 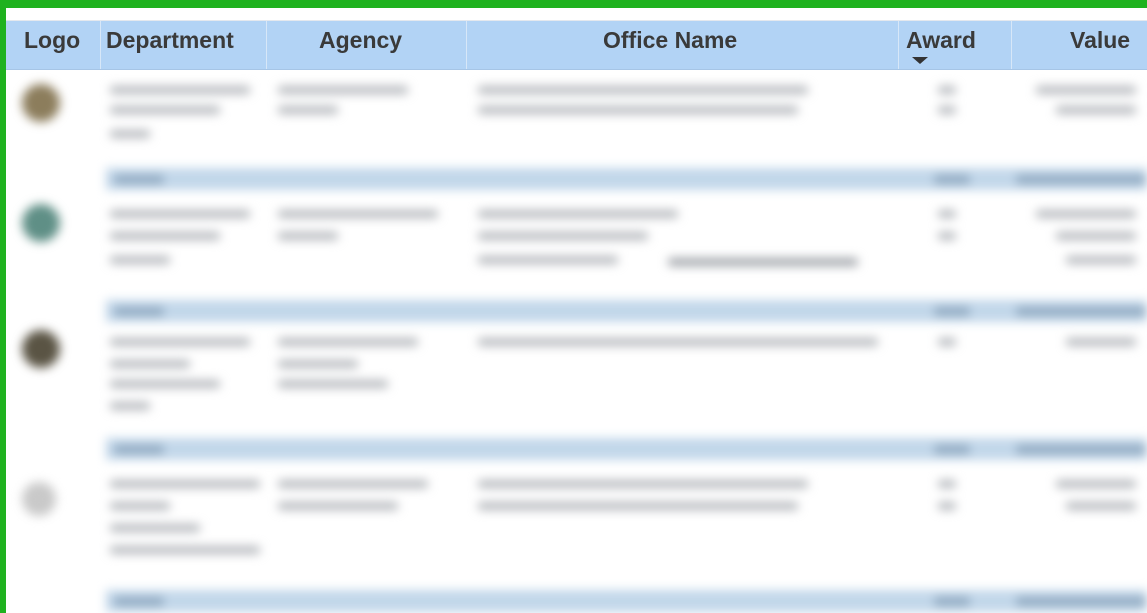 I want to click on column-header-office-name: Office Name, so click(x=703, y=45).